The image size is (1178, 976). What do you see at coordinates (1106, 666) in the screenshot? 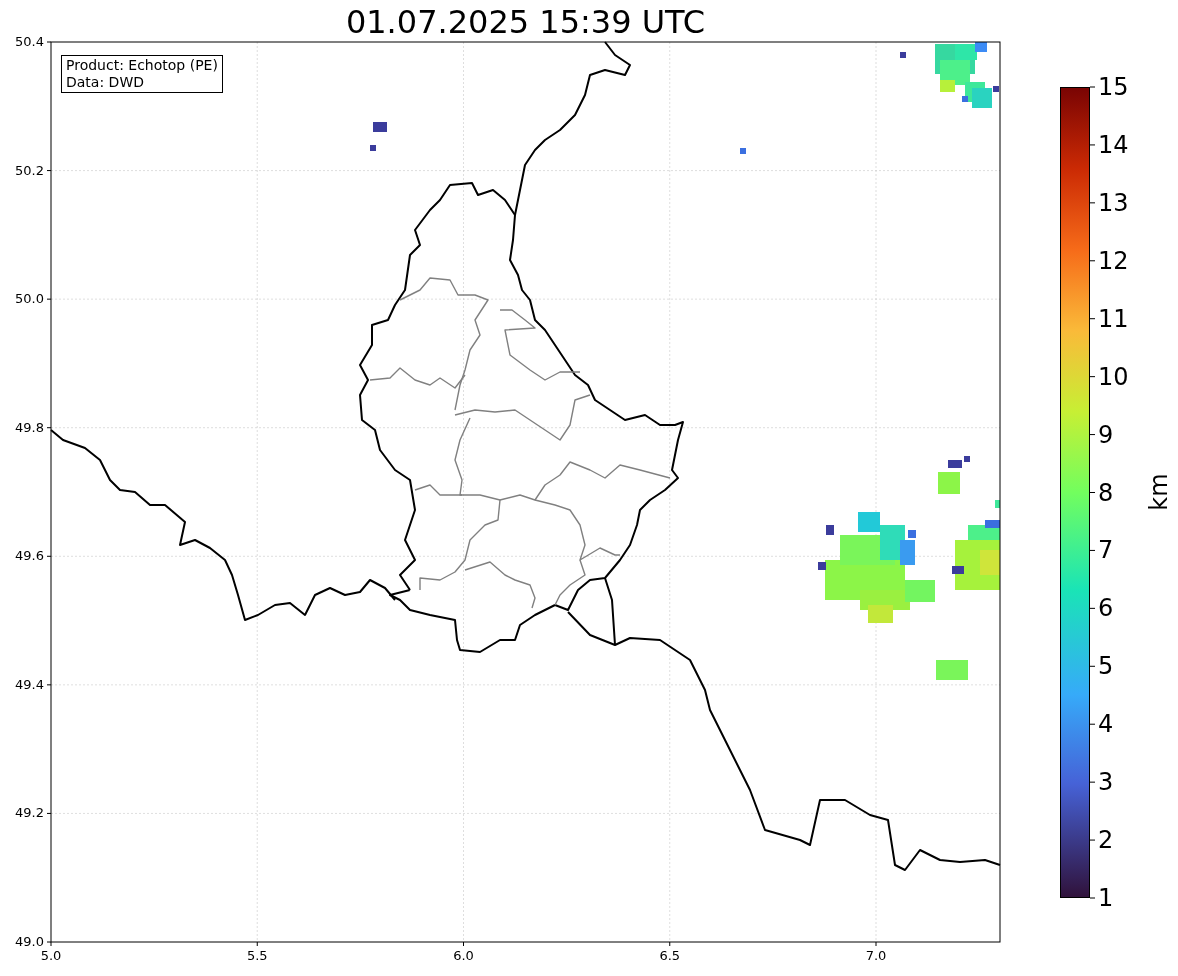
I see `colorbar-tick-label: 5` at bounding box center [1106, 666].